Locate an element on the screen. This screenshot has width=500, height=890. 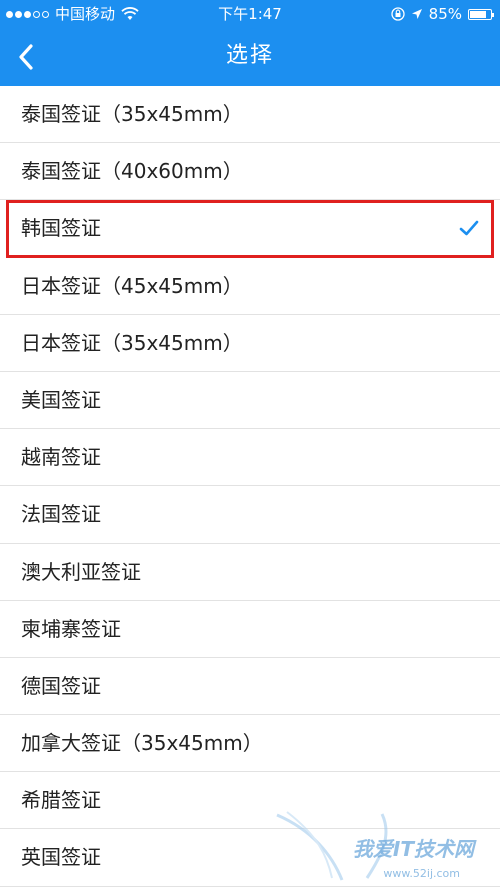
list-item-label: 澳大利亚签证 is located at coordinates (81, 571).